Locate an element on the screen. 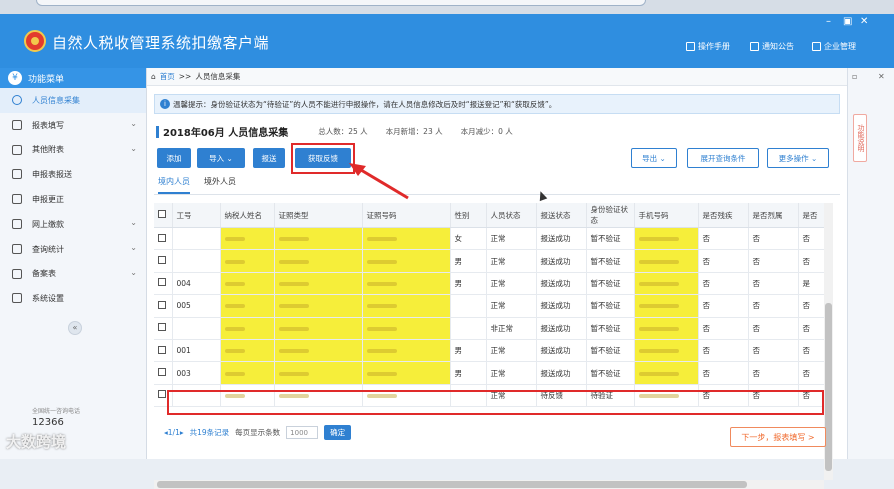  annotation-arrow is located at coordinates (379, 181).